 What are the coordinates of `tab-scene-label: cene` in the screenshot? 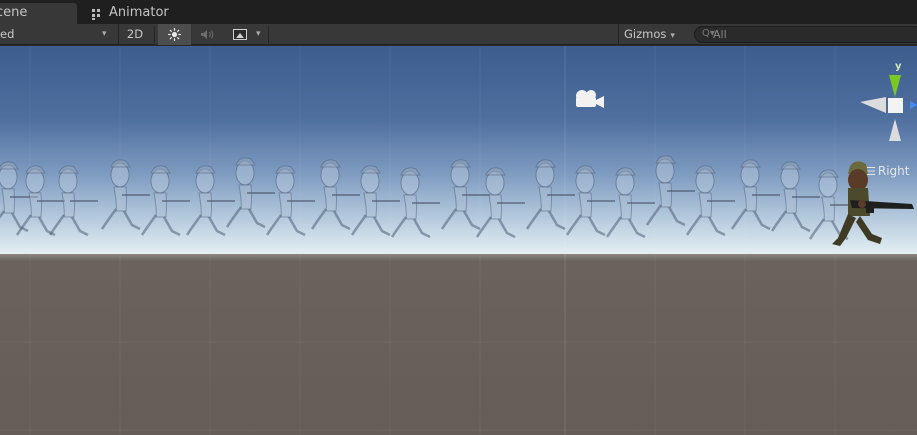 It's located at (14, 12).